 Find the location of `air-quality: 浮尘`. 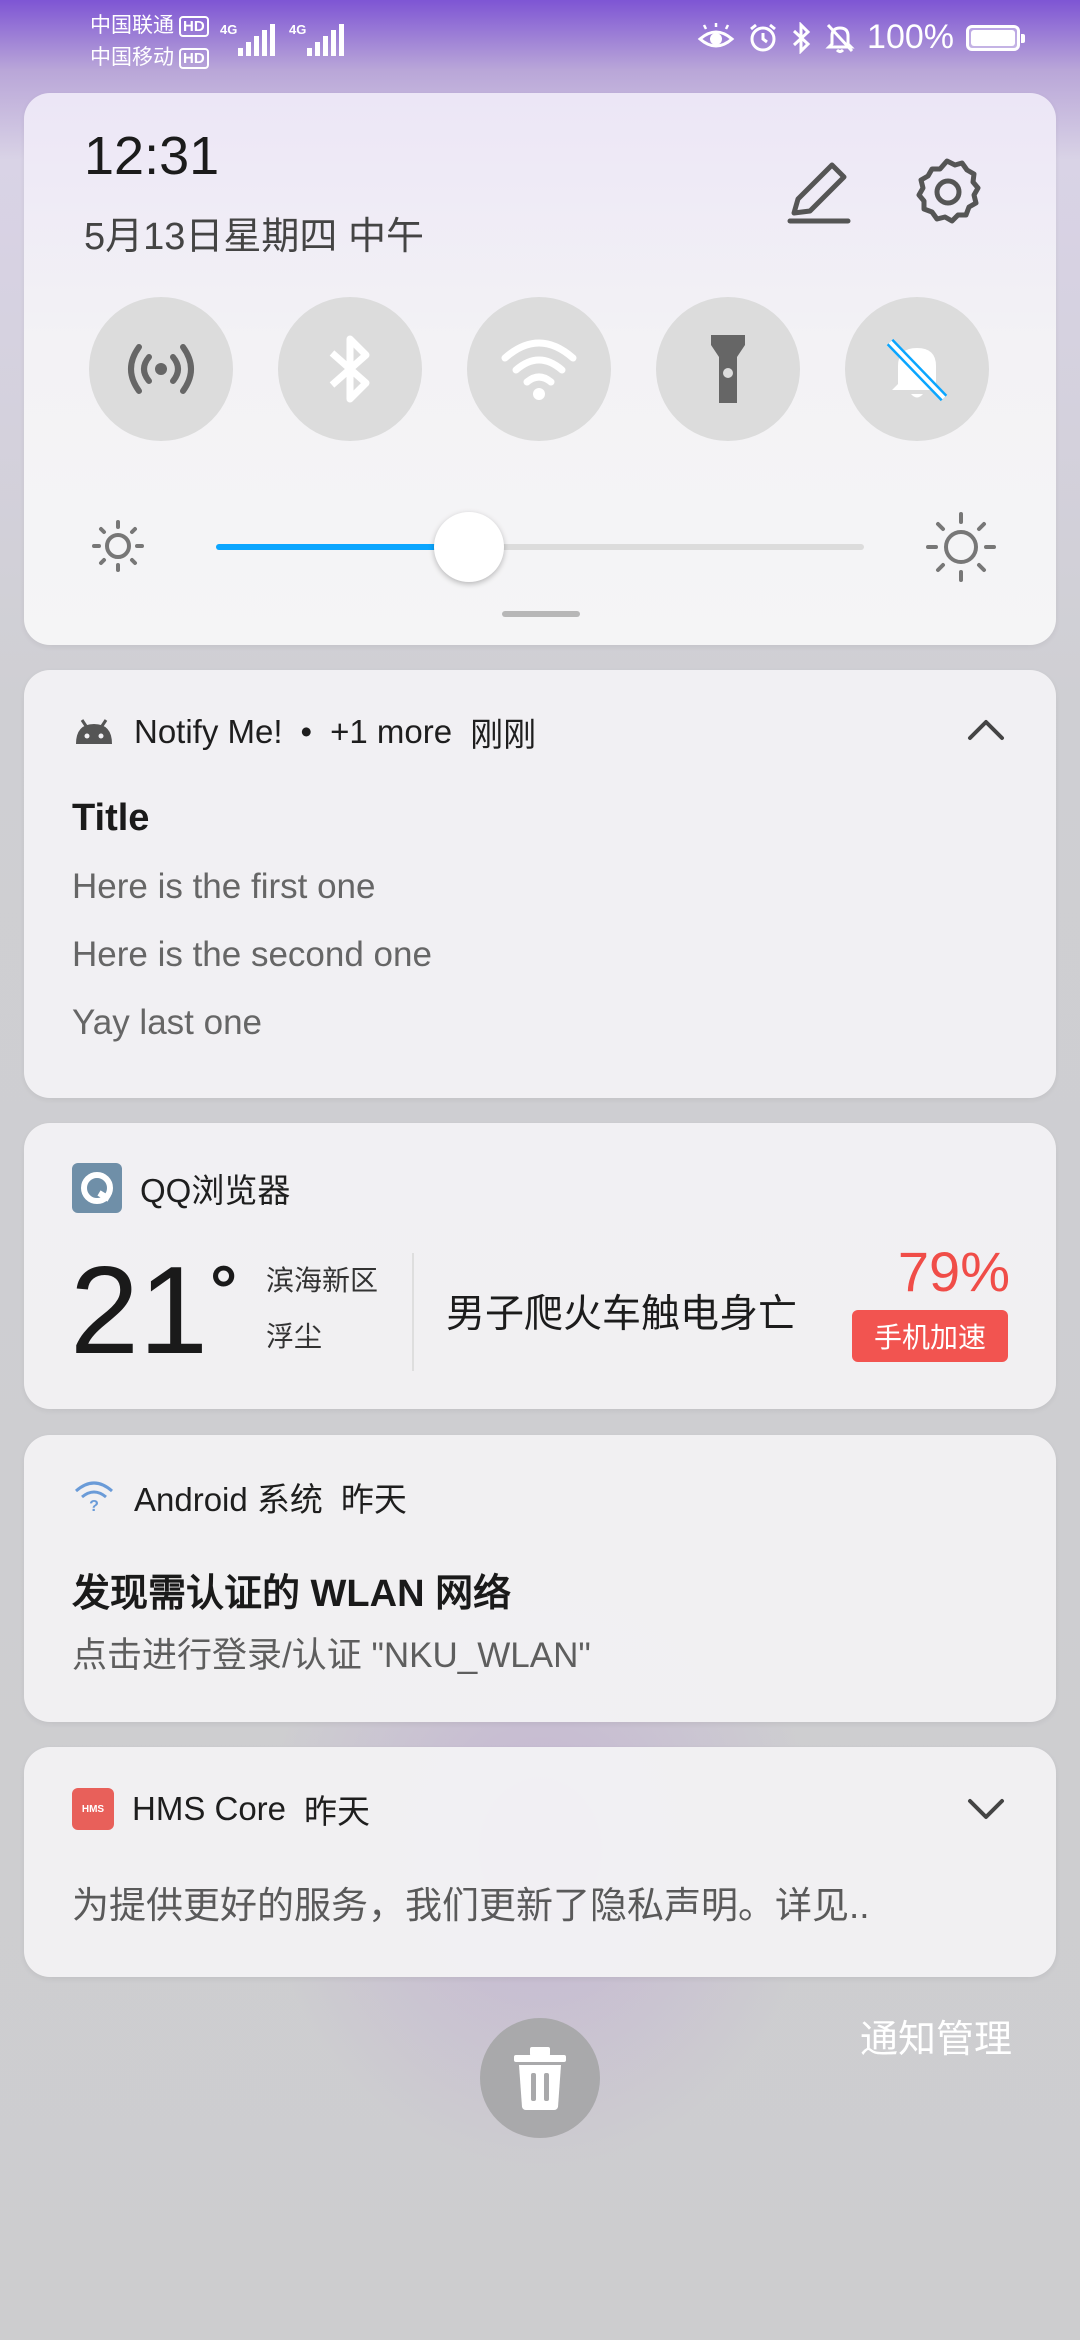

air-quality: 浮尘 is located at coordinates (294, 1336).